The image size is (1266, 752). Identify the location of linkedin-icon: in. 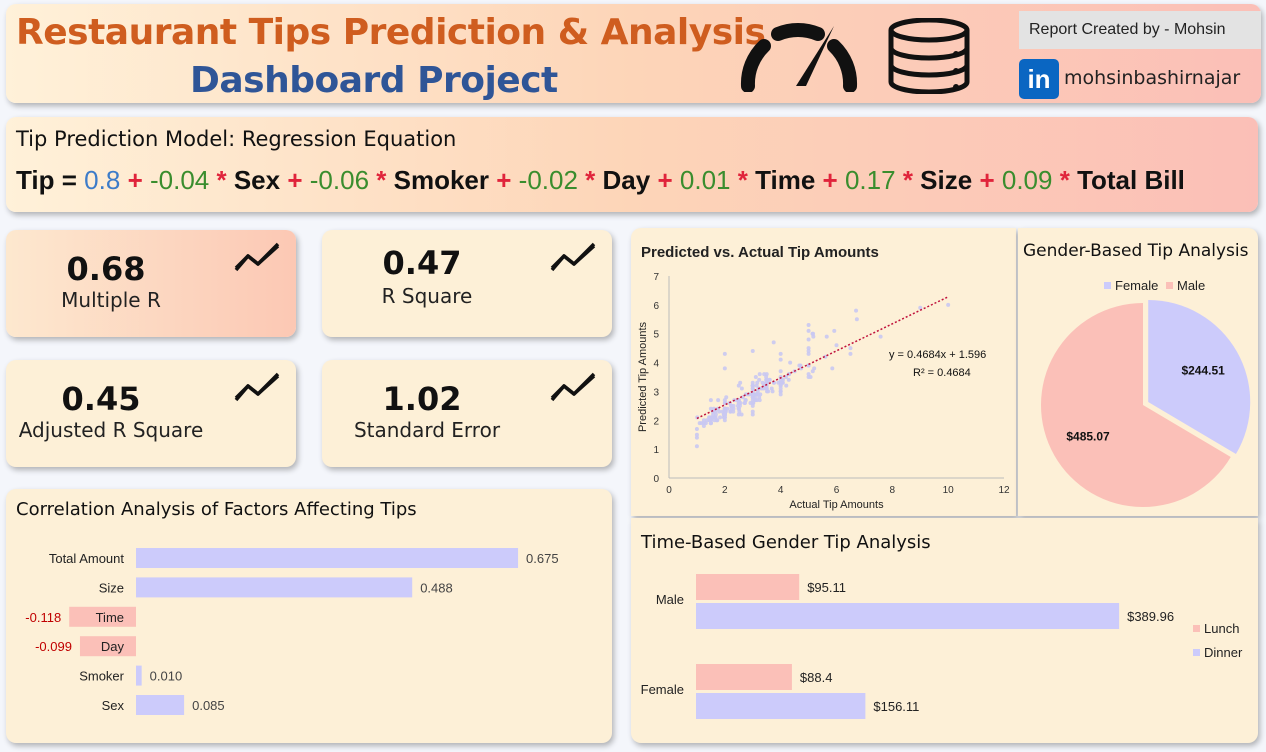
(1039, 79).